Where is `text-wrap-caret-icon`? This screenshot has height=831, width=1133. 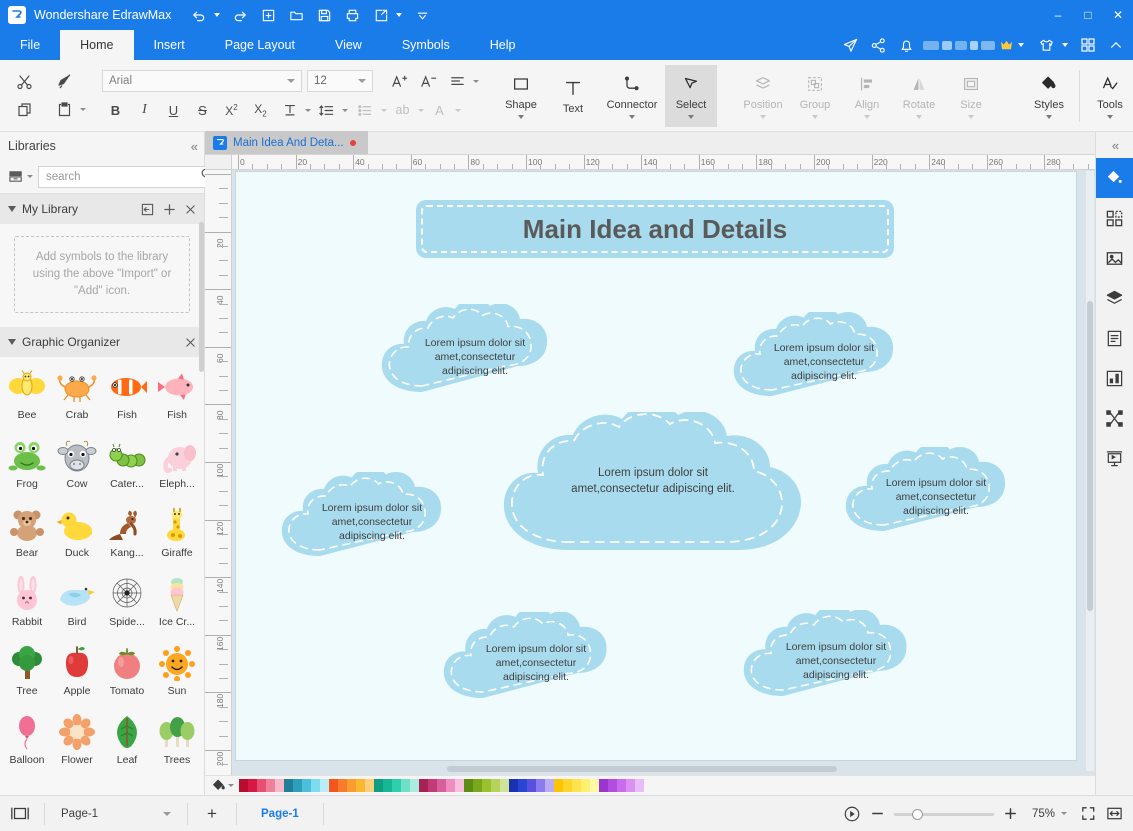
text-wrap-caret-icon is located at coordinates (421, 110).